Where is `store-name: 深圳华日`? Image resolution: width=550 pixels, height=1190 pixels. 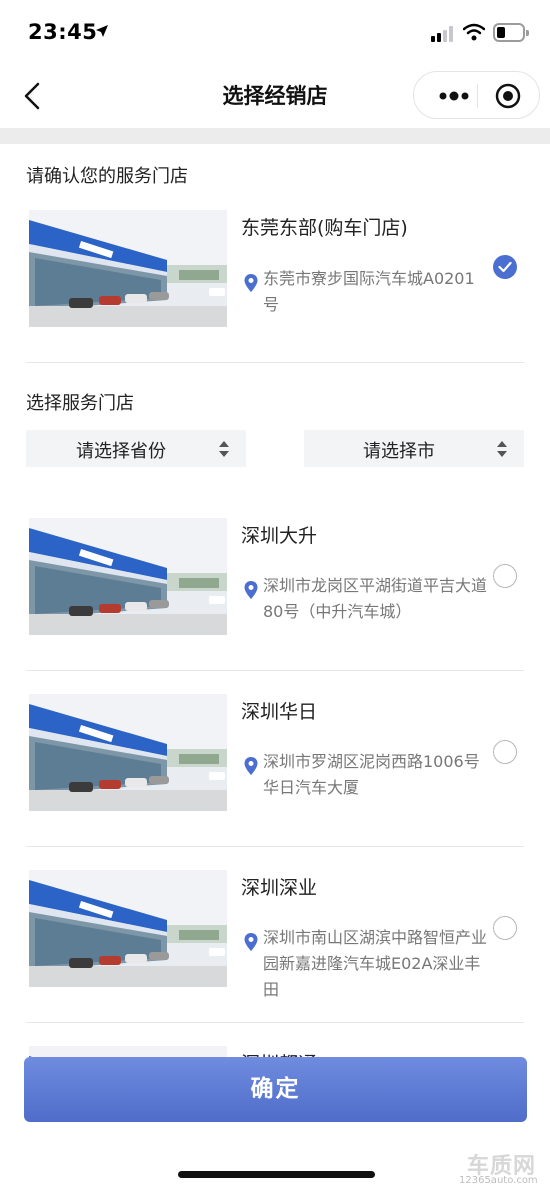
store-name: 深圳华日 is located at coordinates (279, 712).